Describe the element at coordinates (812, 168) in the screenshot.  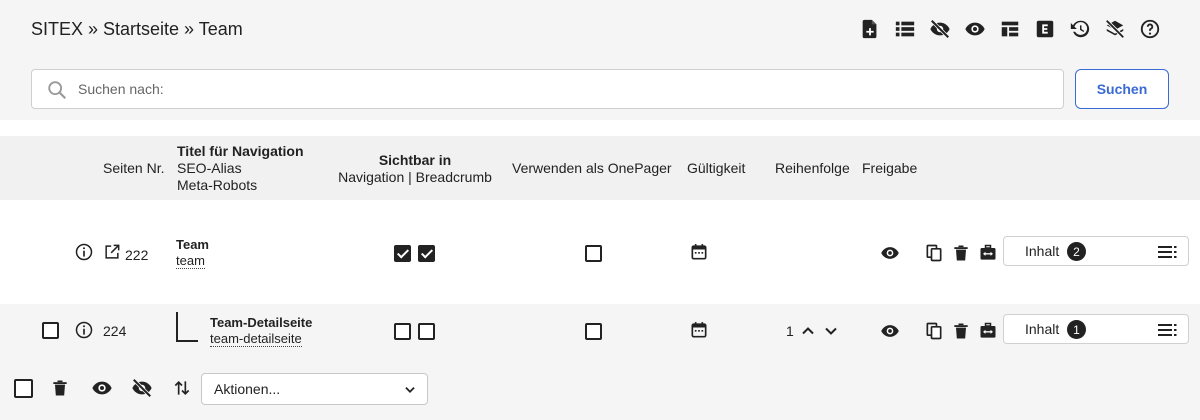
I see `header-order: Reihenfolge` at that location.